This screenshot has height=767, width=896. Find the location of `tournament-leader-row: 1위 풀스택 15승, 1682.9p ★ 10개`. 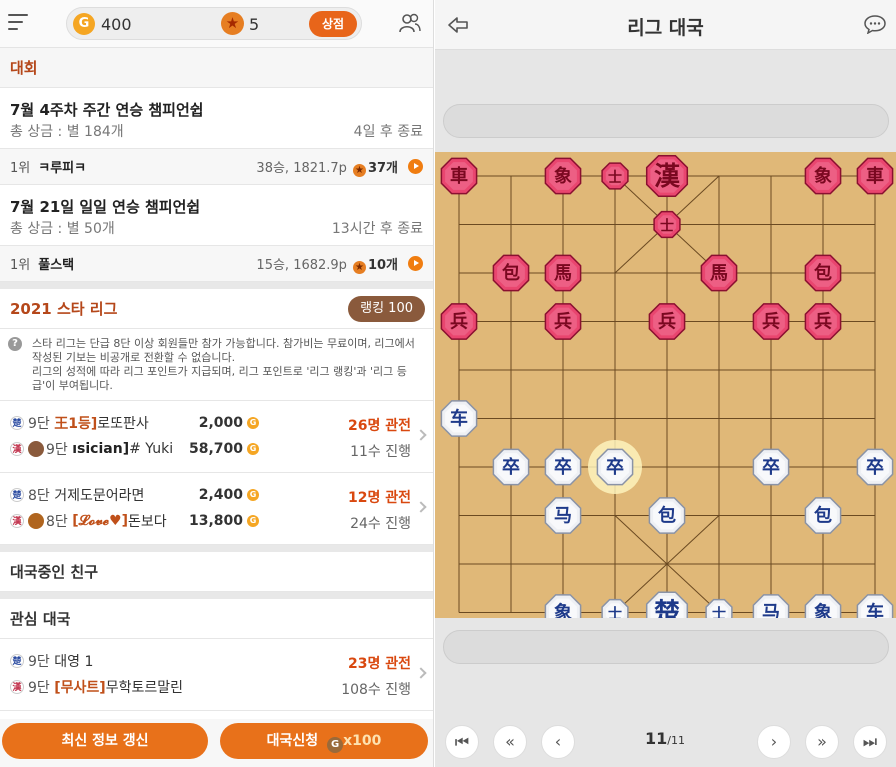

tournament-leader-row: 1위 풀스택 15승, 1682.9p ★ 10개 is located at coordinates (216, 264).